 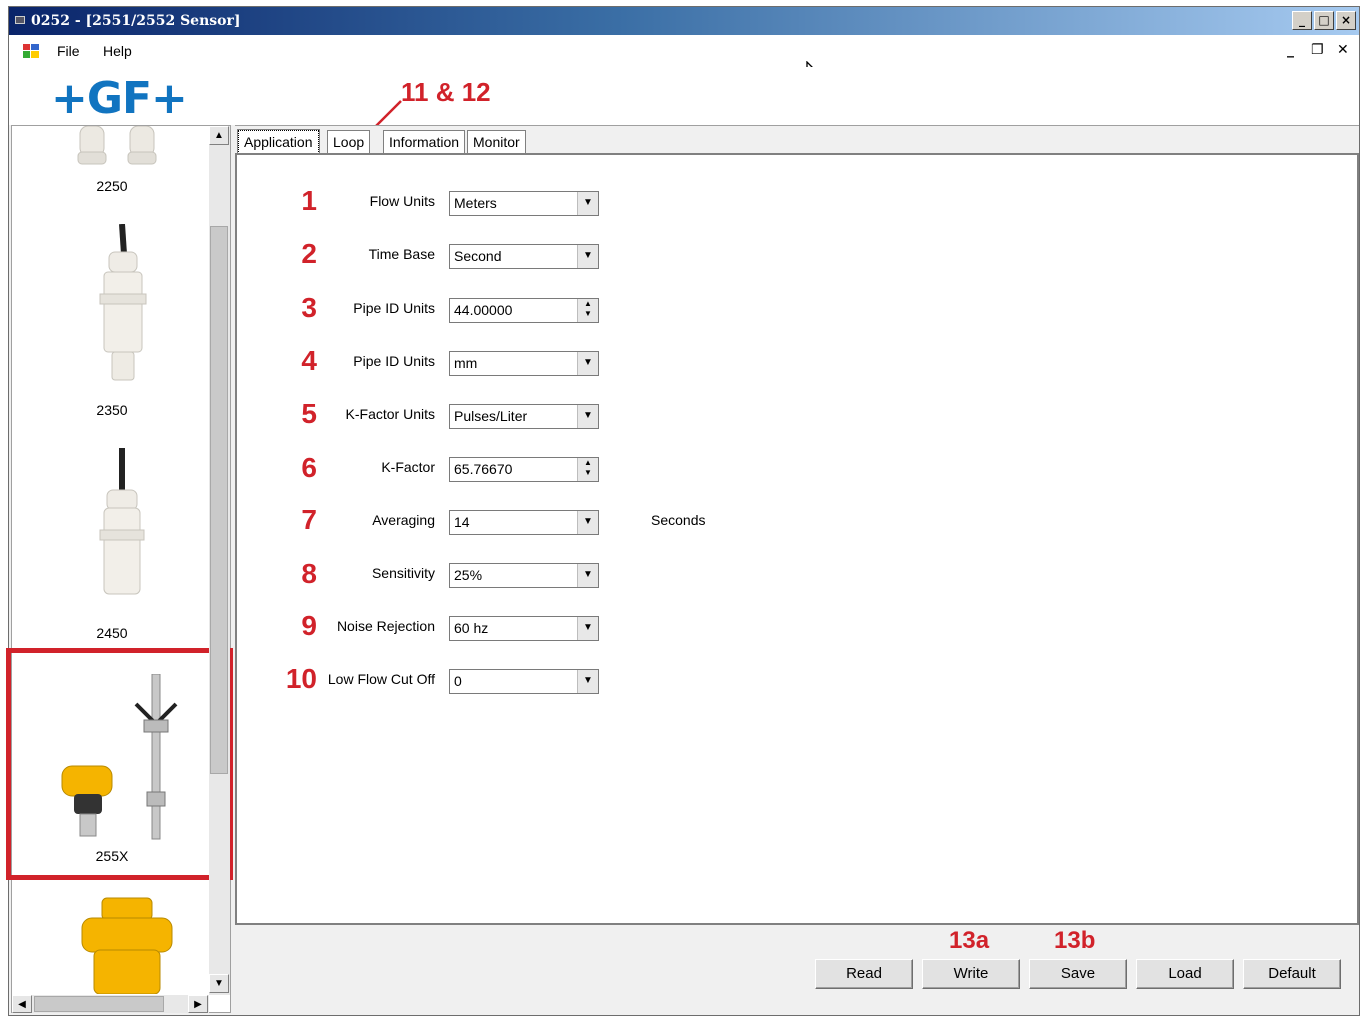 I want to click on horizontal-scrollbar: ◀ ▶, so click(x=110, y=1004).